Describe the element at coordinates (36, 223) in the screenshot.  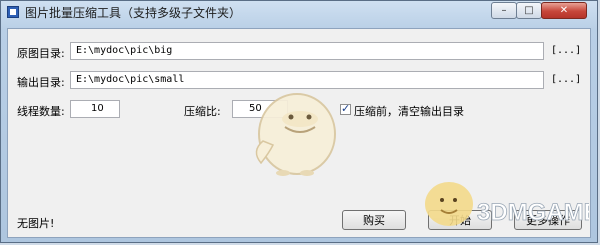
I see `status-text: 无图片!` at that location.